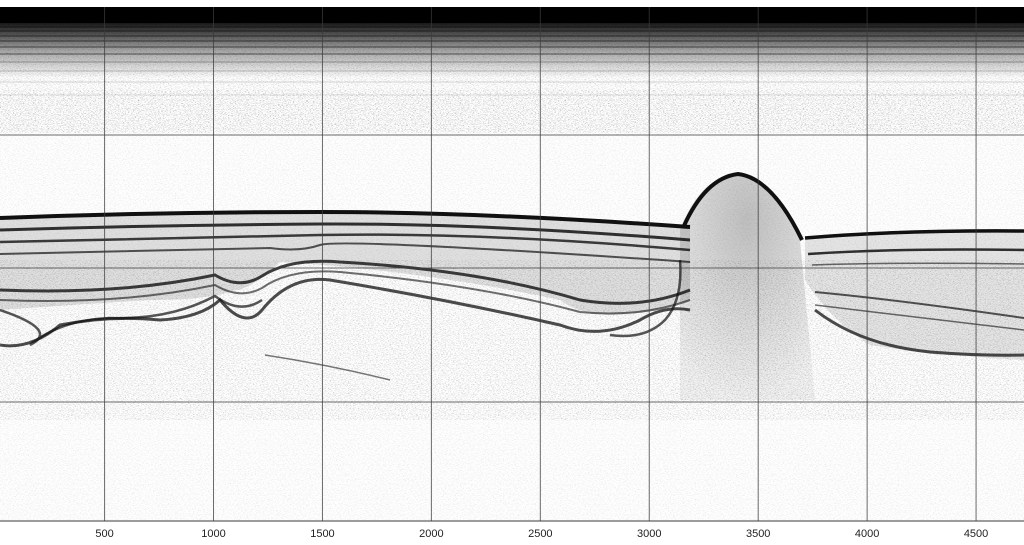  Describe the element at coordinates (104, 534) in the screenshot. I see `x-tick-label: 500` at that location.